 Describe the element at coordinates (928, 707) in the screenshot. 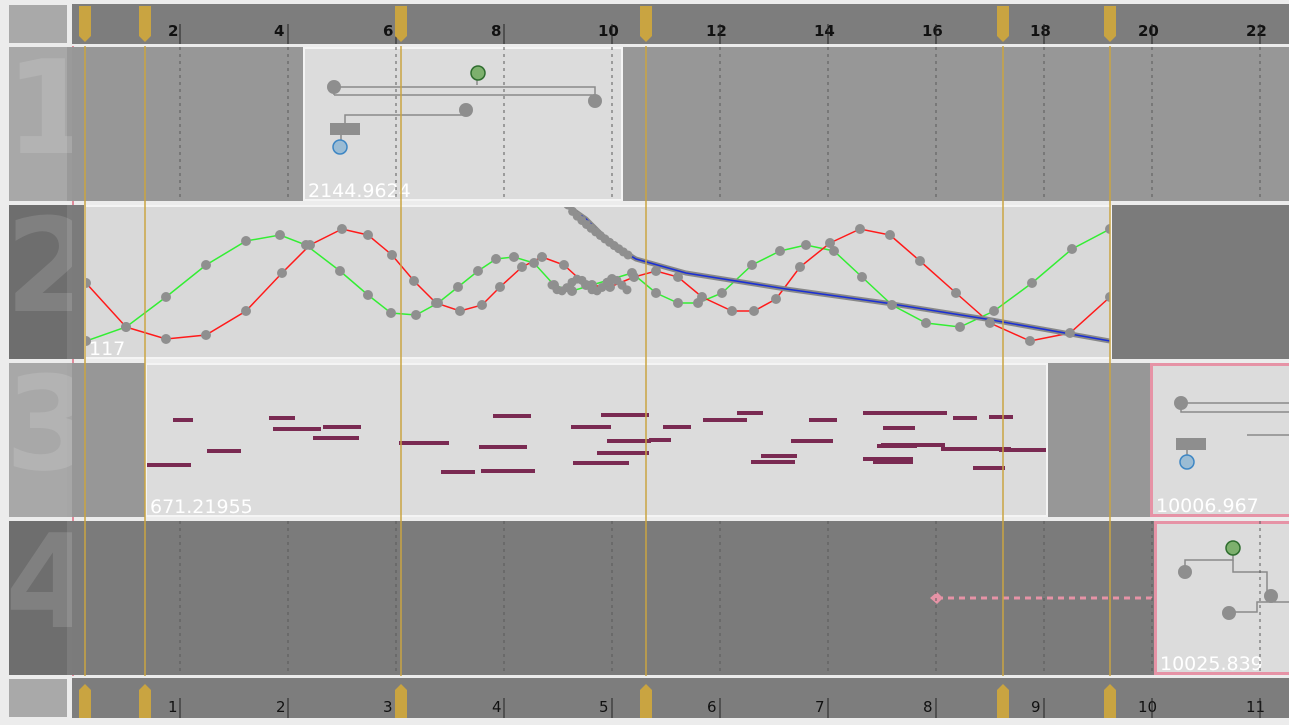

I see `bottom-ruler-label: 8` at that location.